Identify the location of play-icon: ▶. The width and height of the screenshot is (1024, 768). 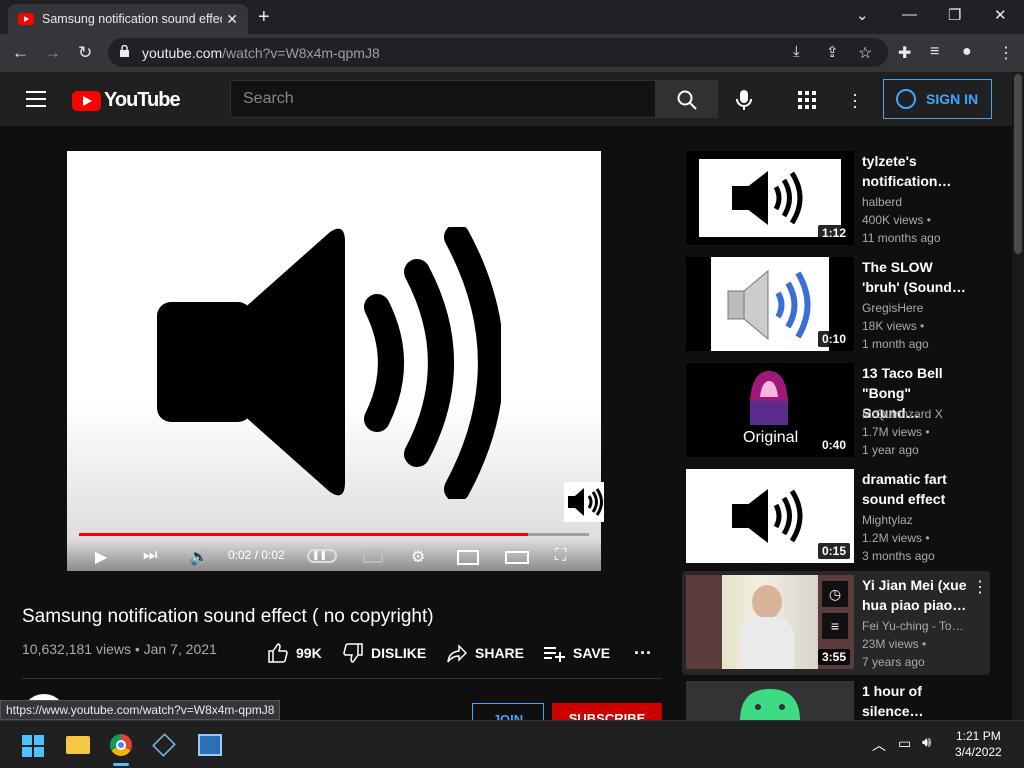
(101, 557).